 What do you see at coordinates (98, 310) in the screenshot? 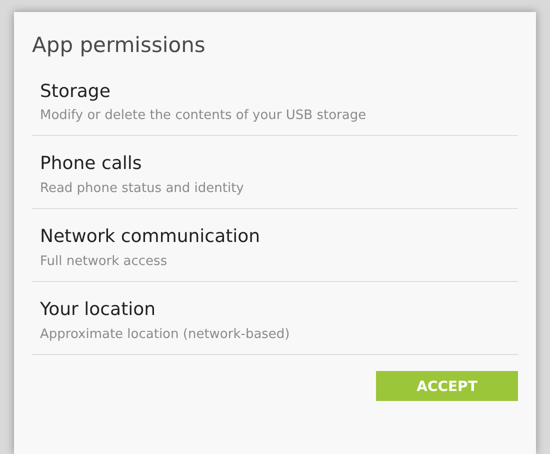
I see `permission-name: Your location` at bounding box center [98, 310].